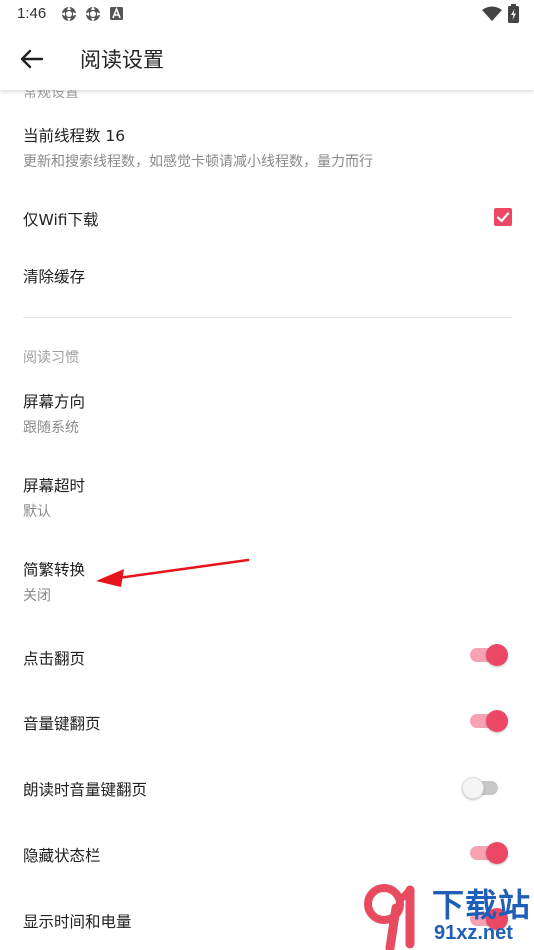  What do you see at coordinates (488, 853) in the screenshot?
I see `hide-status-bar-switch` at bounding box center [488, 853].